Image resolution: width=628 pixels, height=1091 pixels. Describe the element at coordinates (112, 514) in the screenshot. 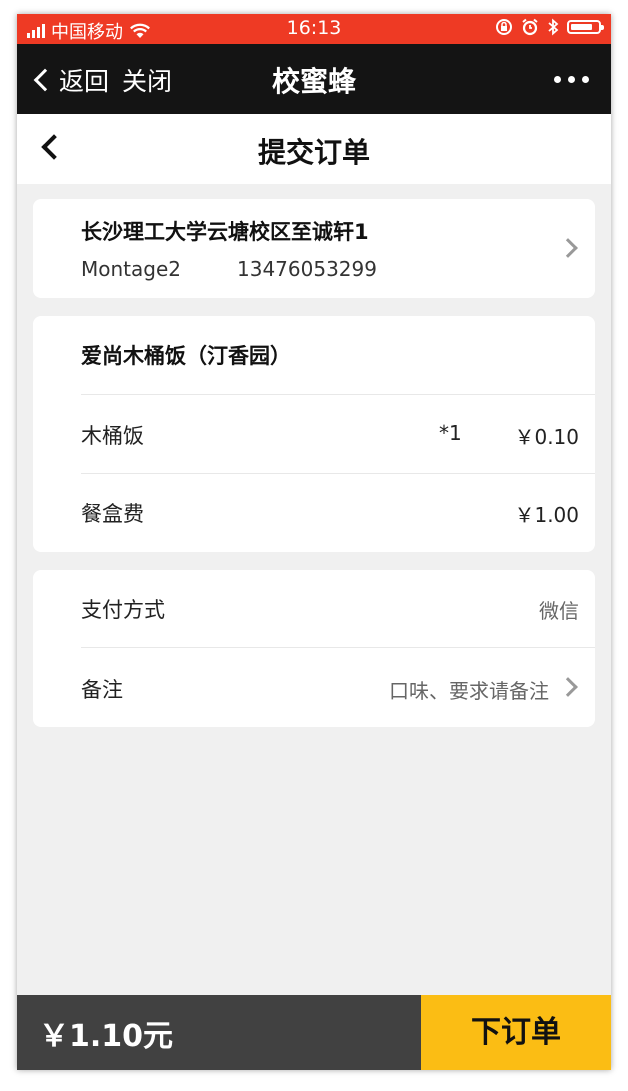

I see `box-fee-label: 餐盒费` at that location.